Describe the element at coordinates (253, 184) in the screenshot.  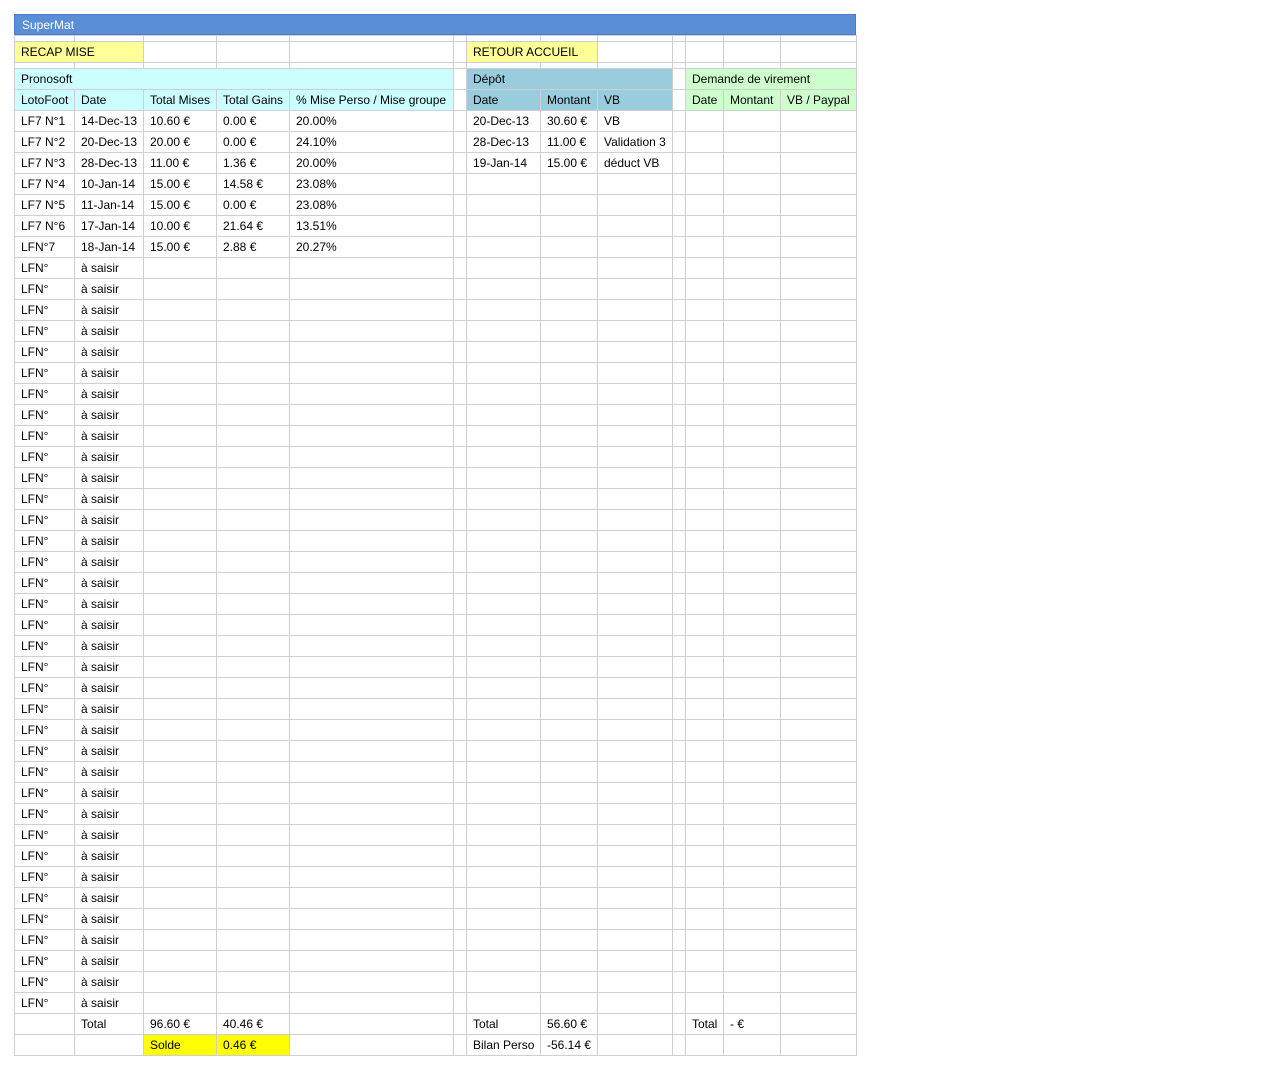
I see `cell-total-gains: 14.58 €` at that location.